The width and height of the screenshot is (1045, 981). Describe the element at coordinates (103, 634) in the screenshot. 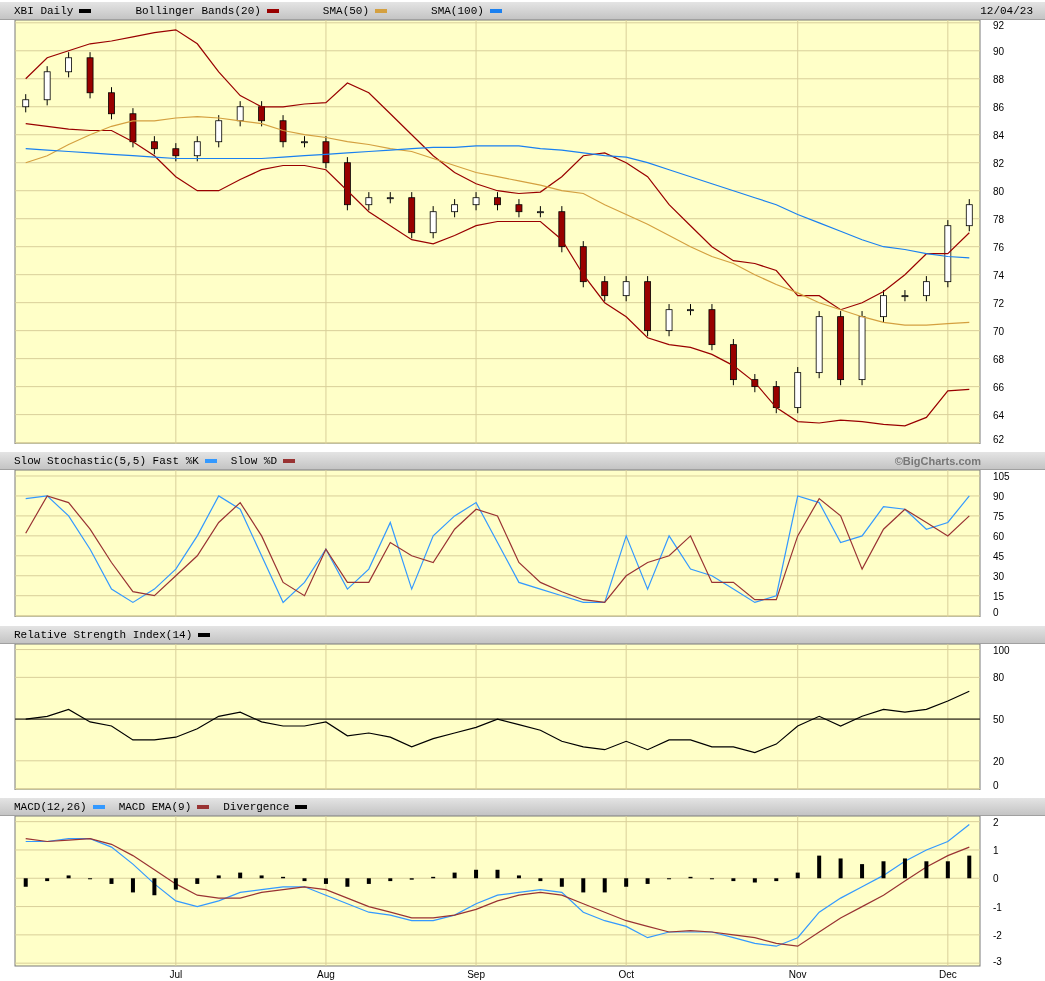

I see `legend-label: Relative Strength Index(14)` at that location.